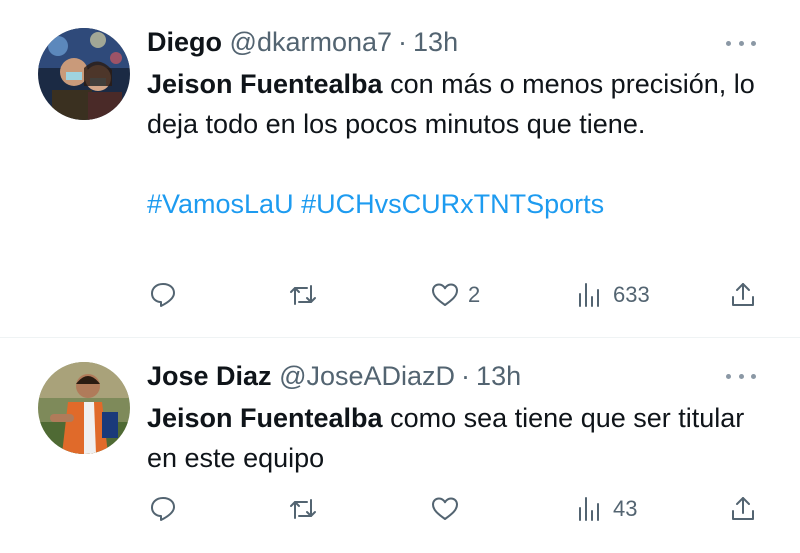  What do you see at coordinates (606, 509) in the screenshot?
I see `views-button: 43` at bounding box center [606, 509].